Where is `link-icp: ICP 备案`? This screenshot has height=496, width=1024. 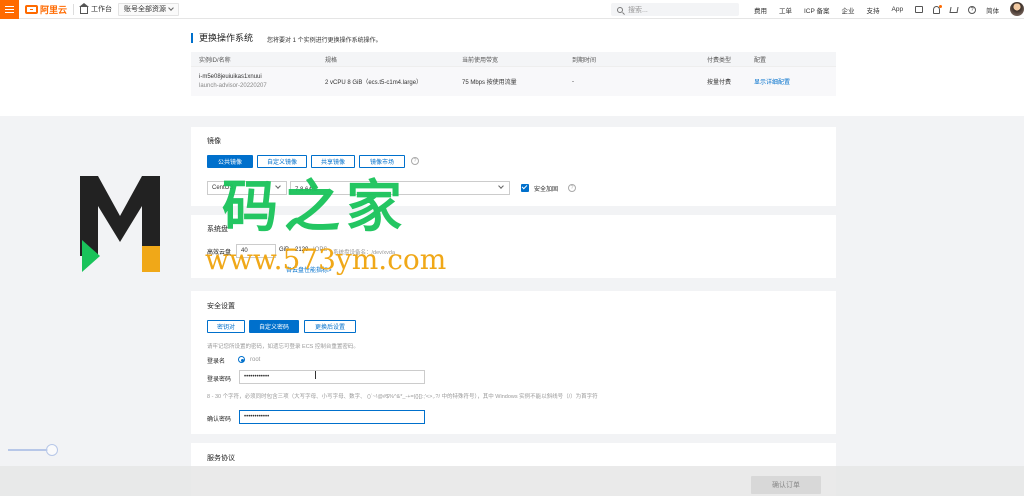 link-icp: ICP 备案 is located at coordinates (817, 10).